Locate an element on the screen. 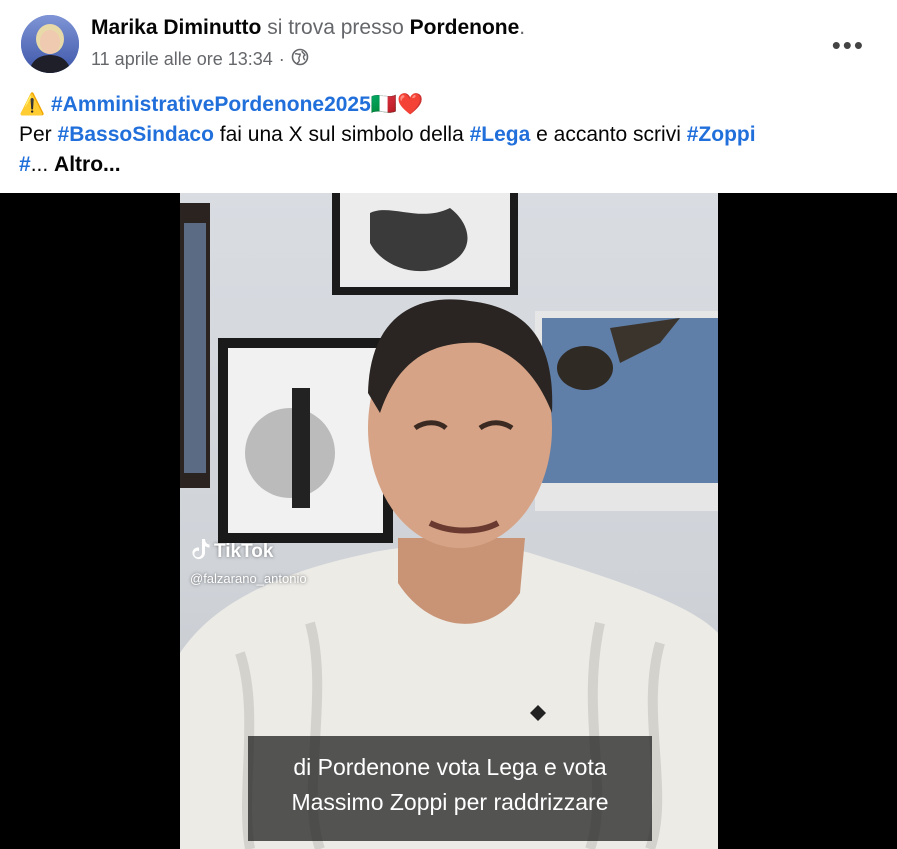 The image size is (897, 849). post-meta: 11 aprile alle ore 13:34 · is located at coordinates (200, 59).